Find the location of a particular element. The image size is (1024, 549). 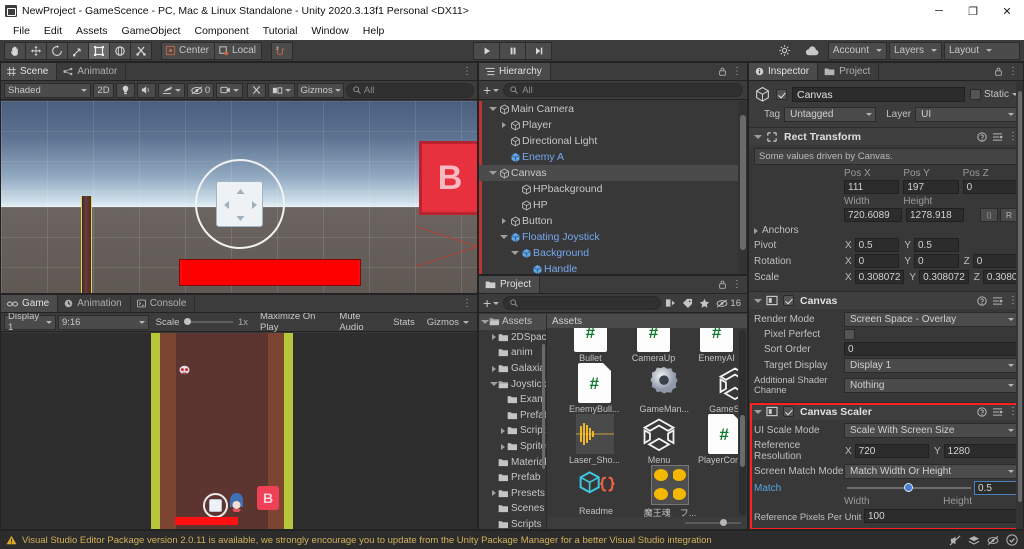

project-tree-scrollbar is located at coordinates (543, 421).